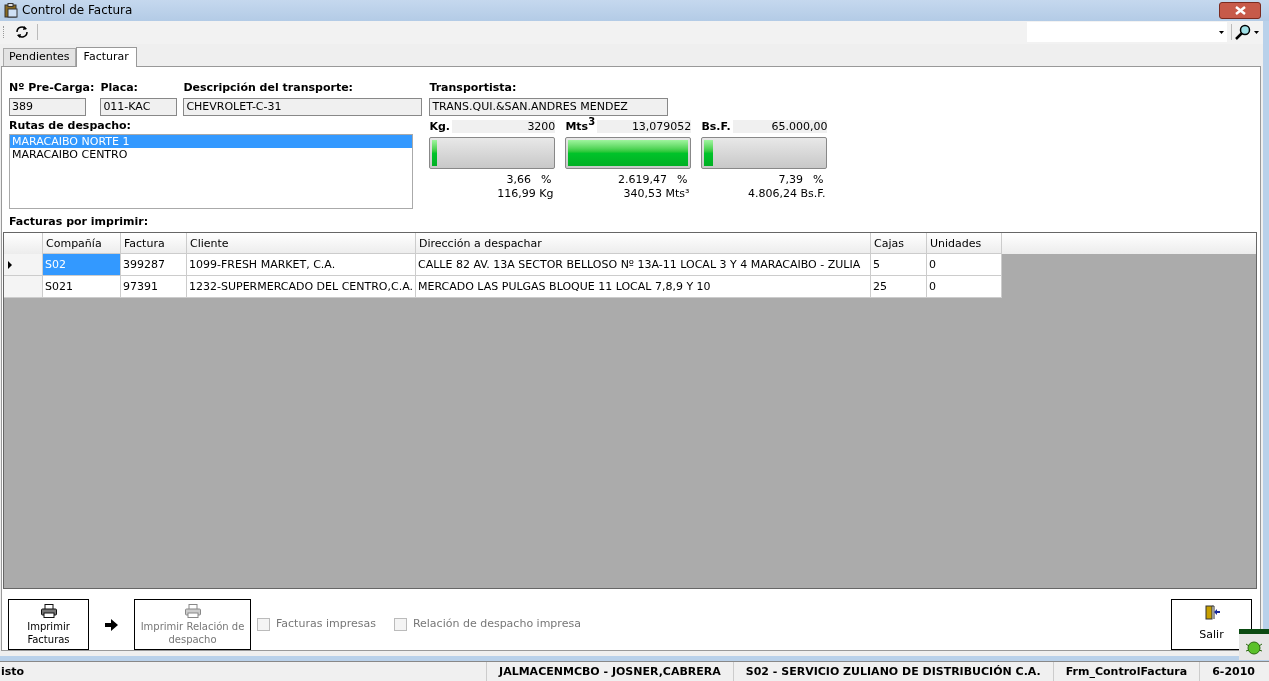 The width and height of the screenshot is (1269, 681). I want to click on text-field: TRANS.QUI.&SAN.ANDRES MENDEZ, so click(549, 107).